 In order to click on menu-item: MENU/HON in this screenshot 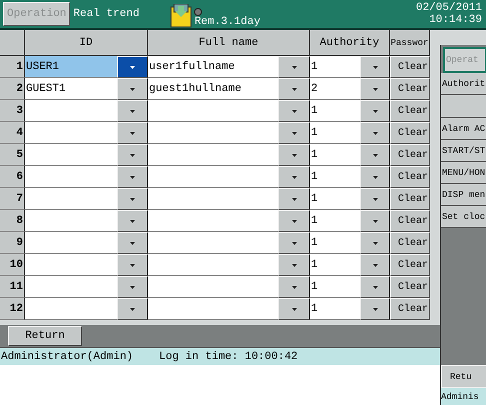, I will do `click(463, 173)`.